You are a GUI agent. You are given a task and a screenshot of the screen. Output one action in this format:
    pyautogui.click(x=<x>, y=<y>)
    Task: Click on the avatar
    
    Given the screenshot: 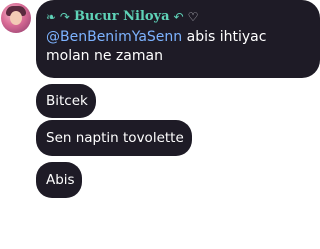 What is the action you would take?
    pyautogui.click(x=16, y=18)
    